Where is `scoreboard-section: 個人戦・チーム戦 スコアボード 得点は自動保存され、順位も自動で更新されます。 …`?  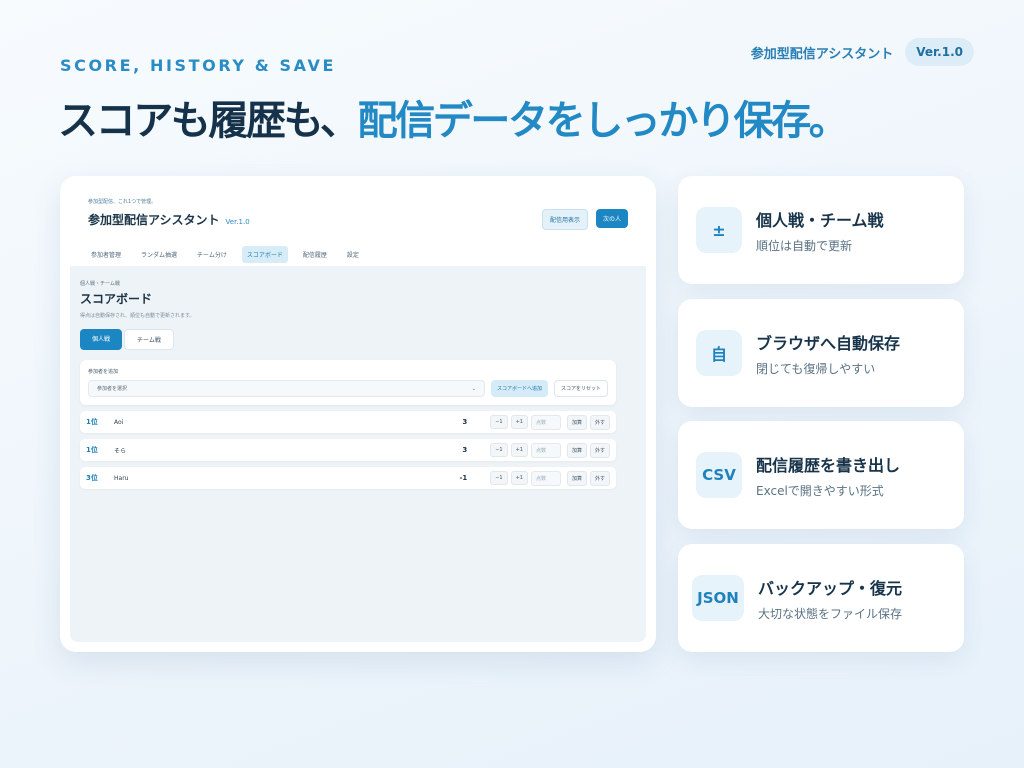 scoreboard-section: 個人戦・チーム戦 スコアボード 得点は自動保存され、順位も自動で更新されます。 … is located at coordinates (348, 384).